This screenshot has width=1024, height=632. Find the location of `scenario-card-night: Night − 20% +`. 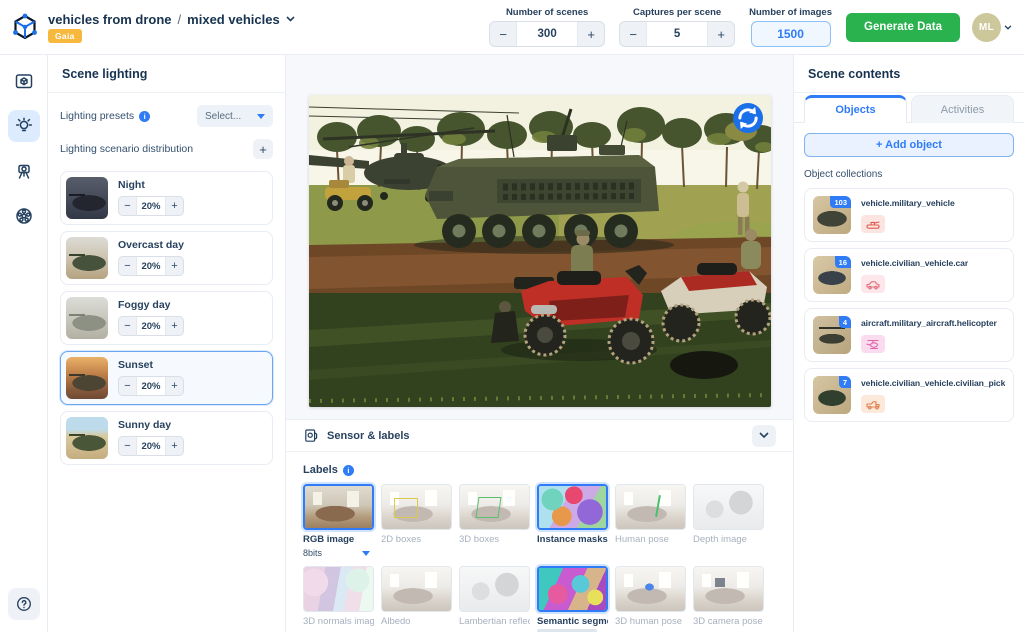

scenario-card-night: Night − 20% + is located at coordinates (166, 198).